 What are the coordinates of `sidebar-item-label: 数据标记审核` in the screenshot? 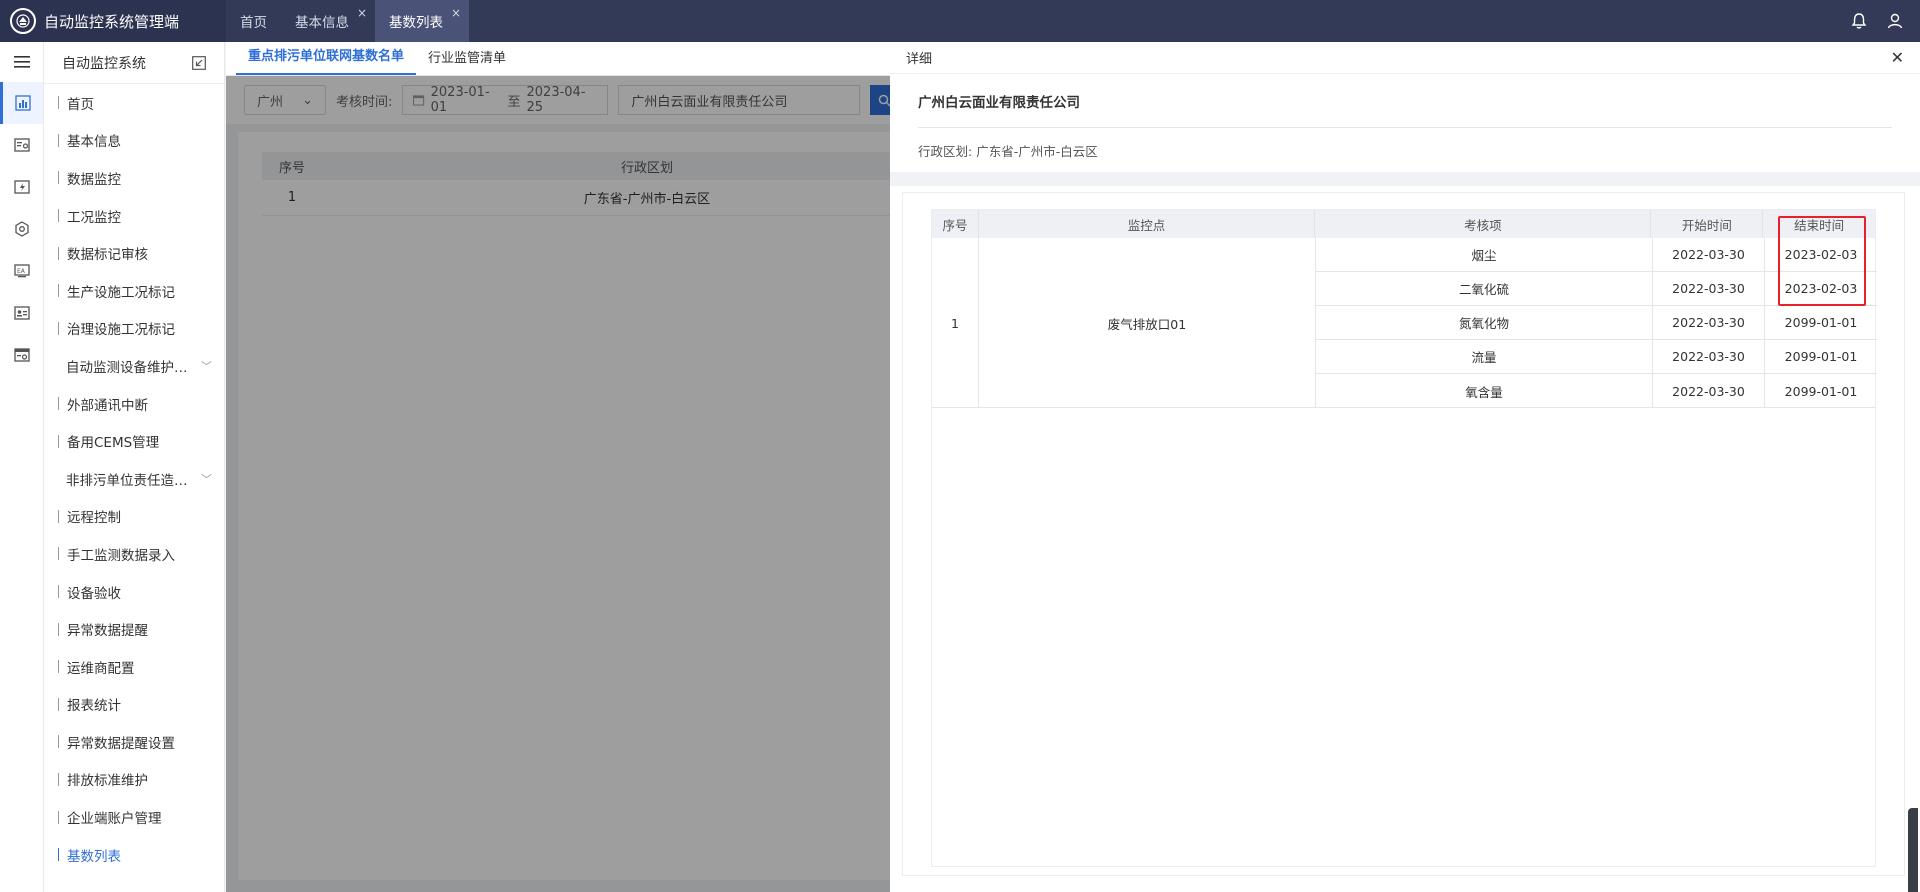 It's located at (107, 255).